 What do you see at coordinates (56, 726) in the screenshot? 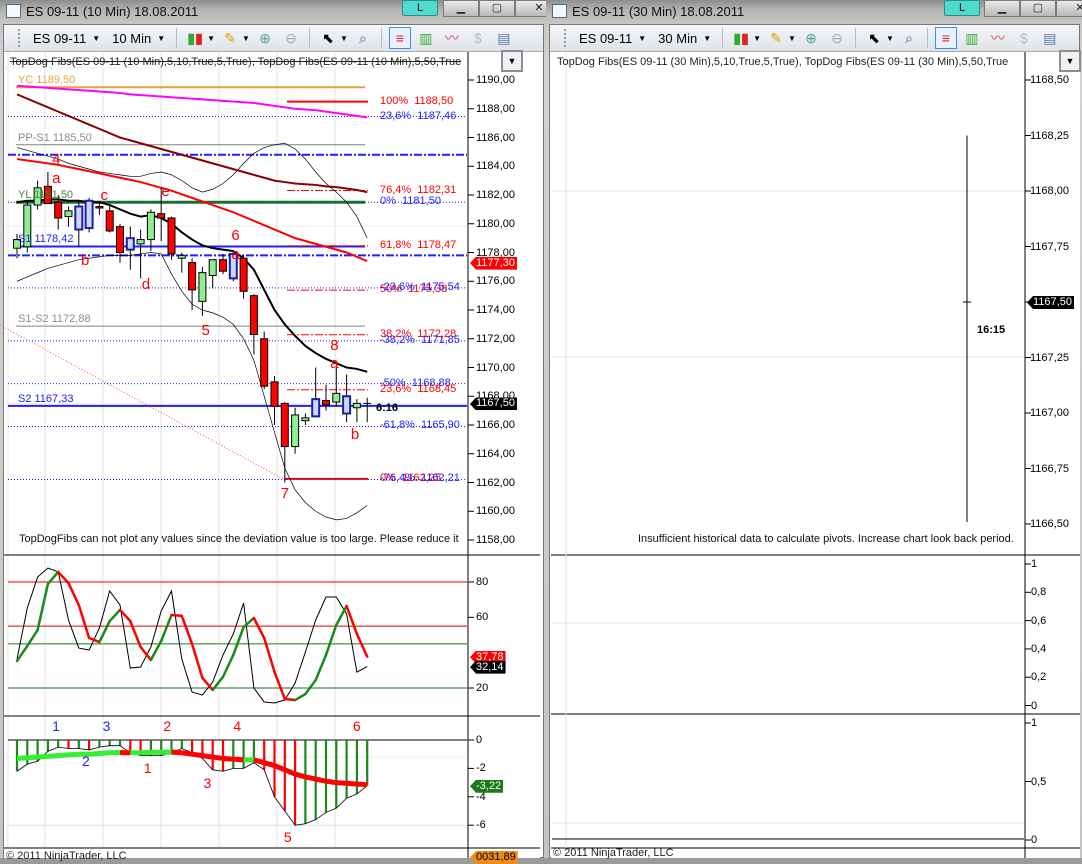
I see `wave-label: 1` at bounding box center [56, 726].